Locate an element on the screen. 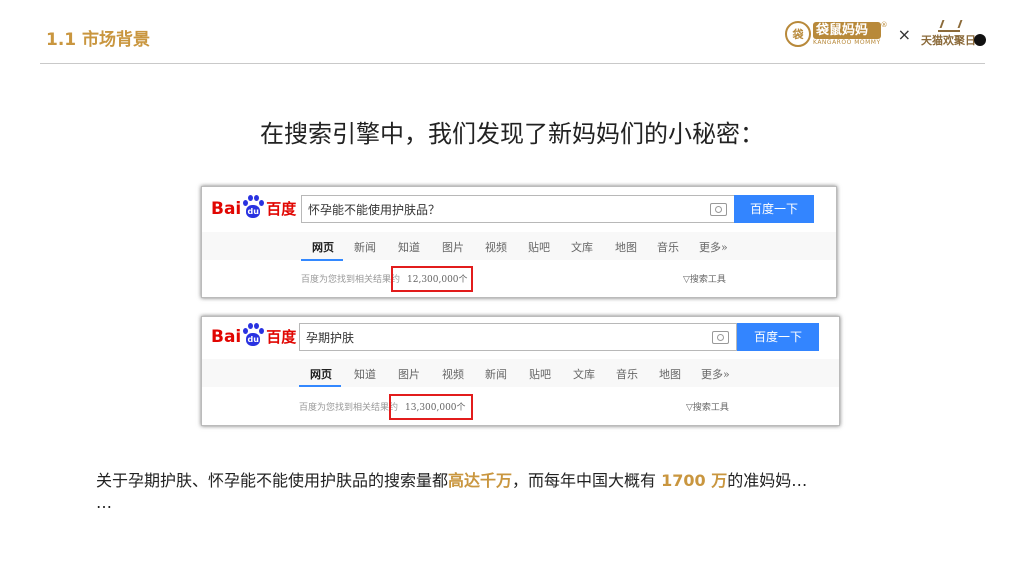  menu-dot is located at coordinates (980, 40).